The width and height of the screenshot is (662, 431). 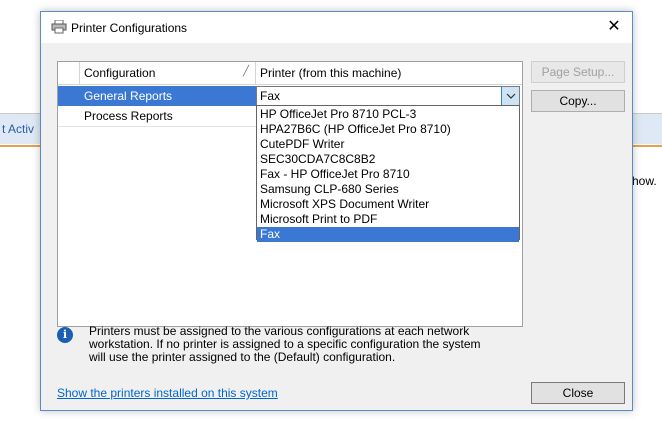 What do you see at coordinates (388, 204) in the screenshot?
I see `dropdown-option: Microsoft XPS Document Writer` at bounding box center [388, 204].